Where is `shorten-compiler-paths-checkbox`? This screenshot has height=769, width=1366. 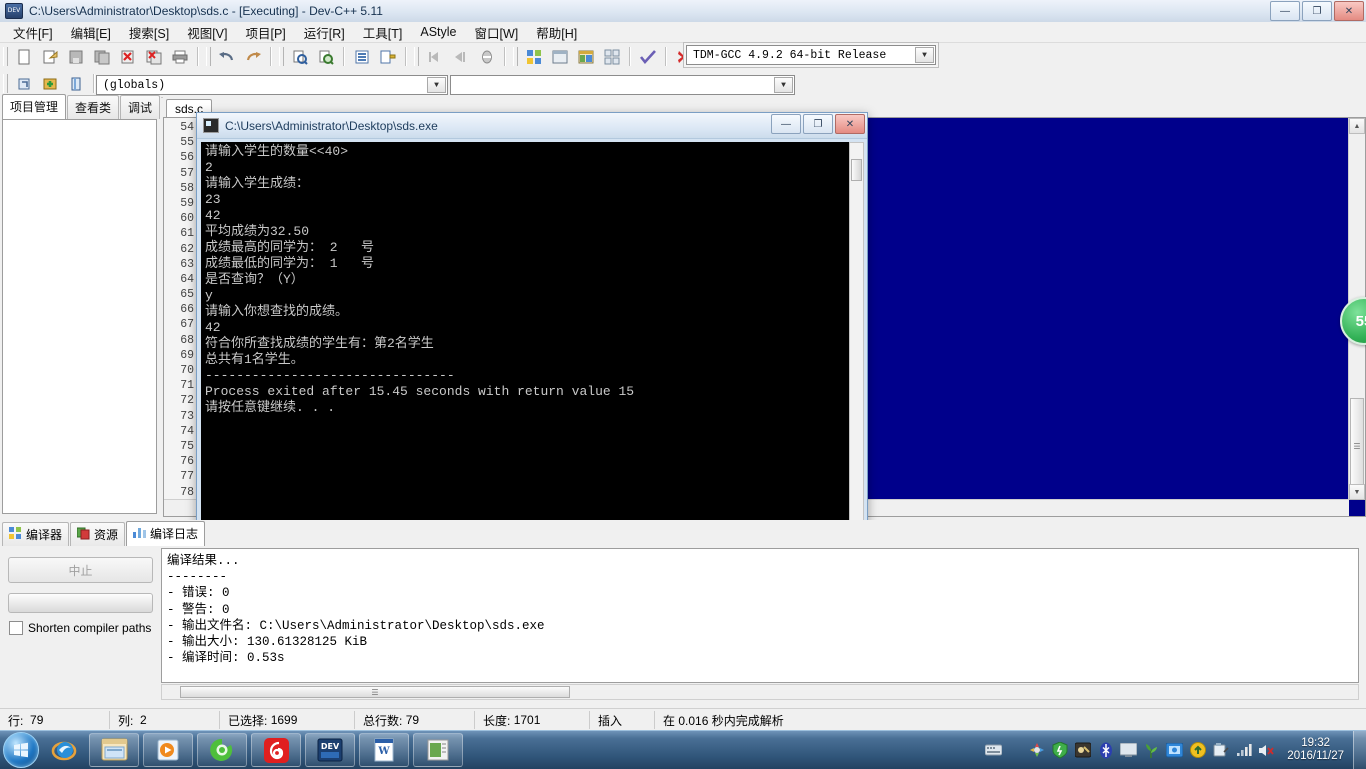
shorten-compiler-paths-checkbox is located at coordinates (16, 628).